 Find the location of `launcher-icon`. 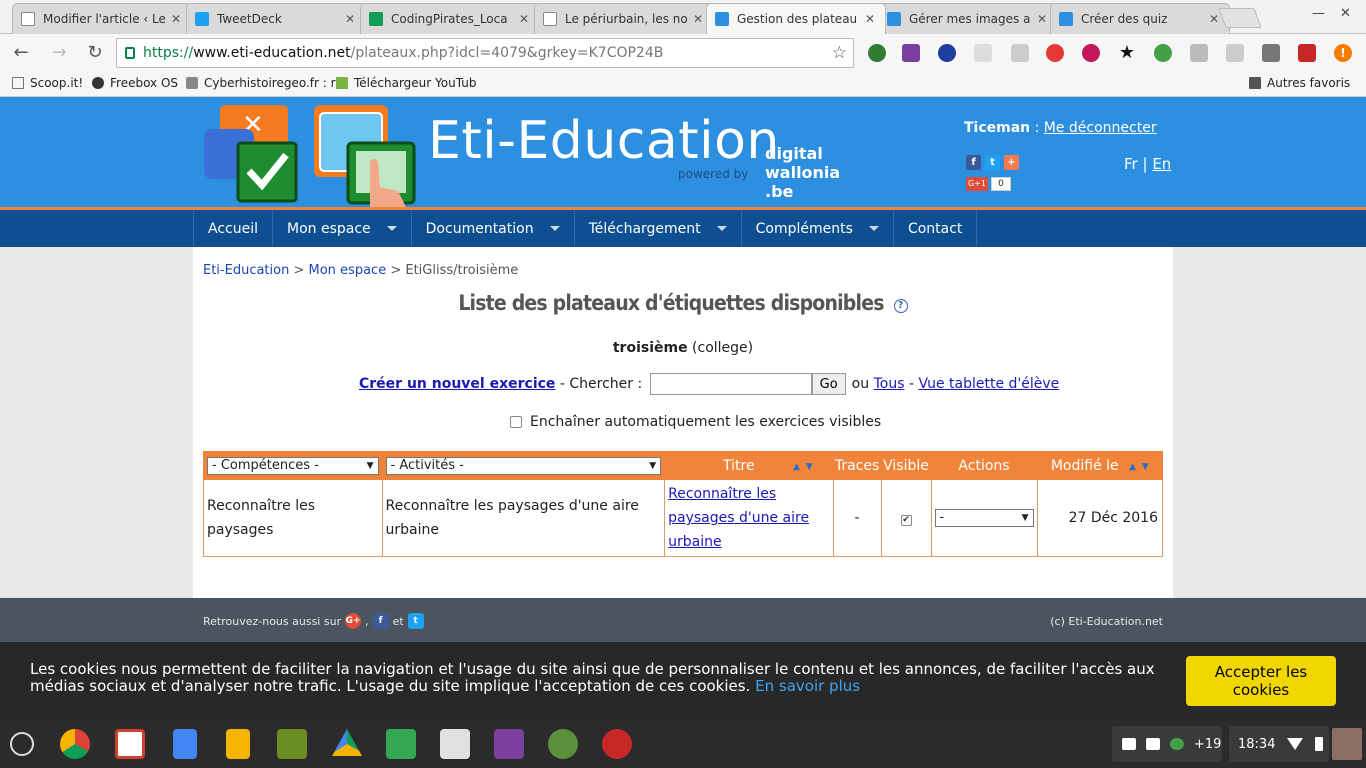

launcher-icon is located at coordinates (22, 744).